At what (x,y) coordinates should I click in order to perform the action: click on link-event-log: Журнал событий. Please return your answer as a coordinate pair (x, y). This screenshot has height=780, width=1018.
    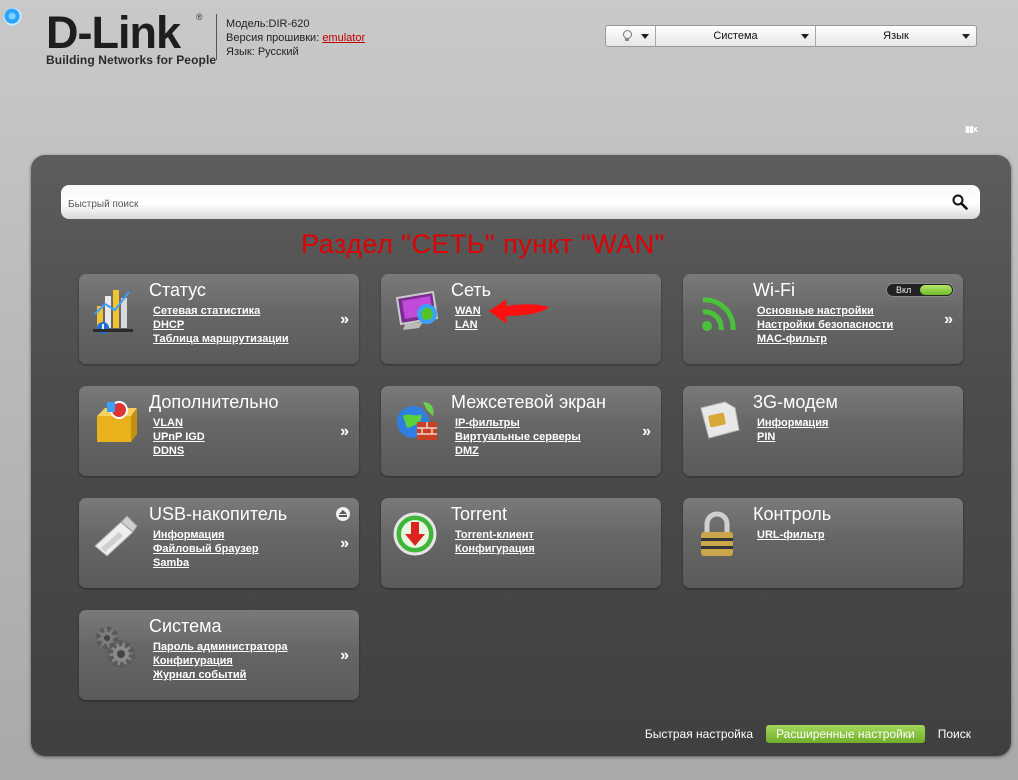
    Looking at the image, I should click on (220, 675).